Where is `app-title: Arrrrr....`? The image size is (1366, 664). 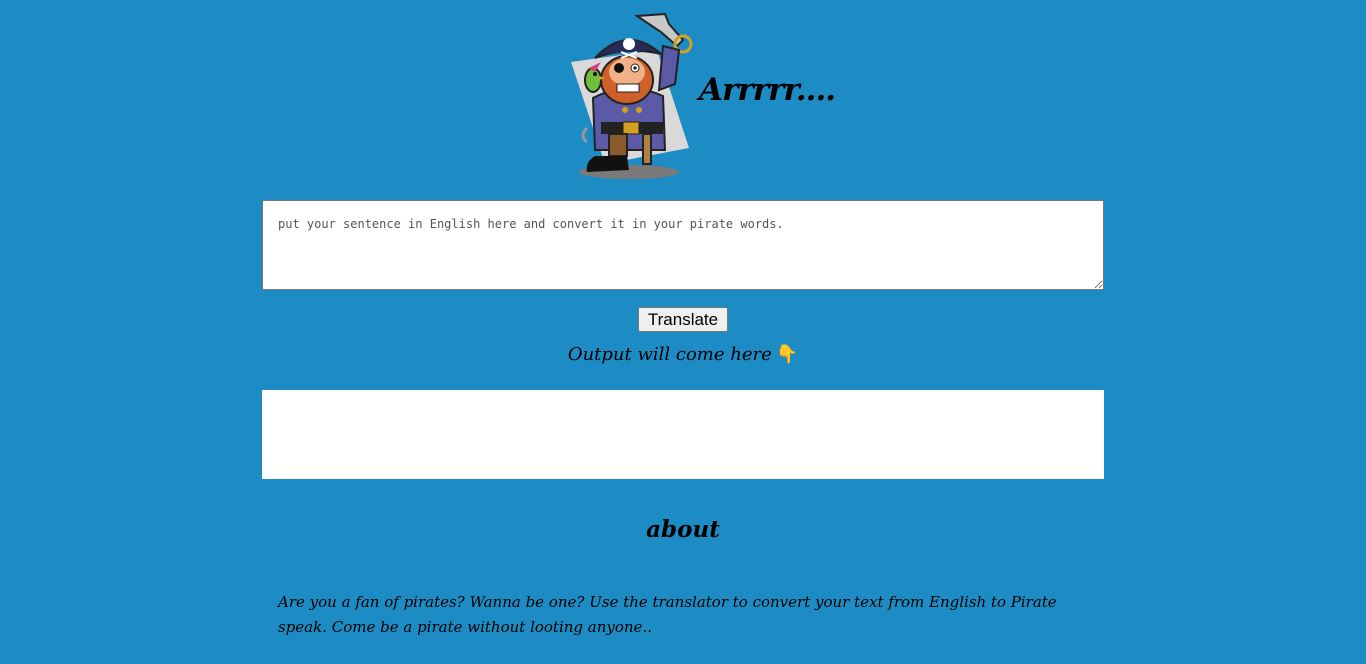
app-title: Arrrrr.... is located at coordinates (767, 90).